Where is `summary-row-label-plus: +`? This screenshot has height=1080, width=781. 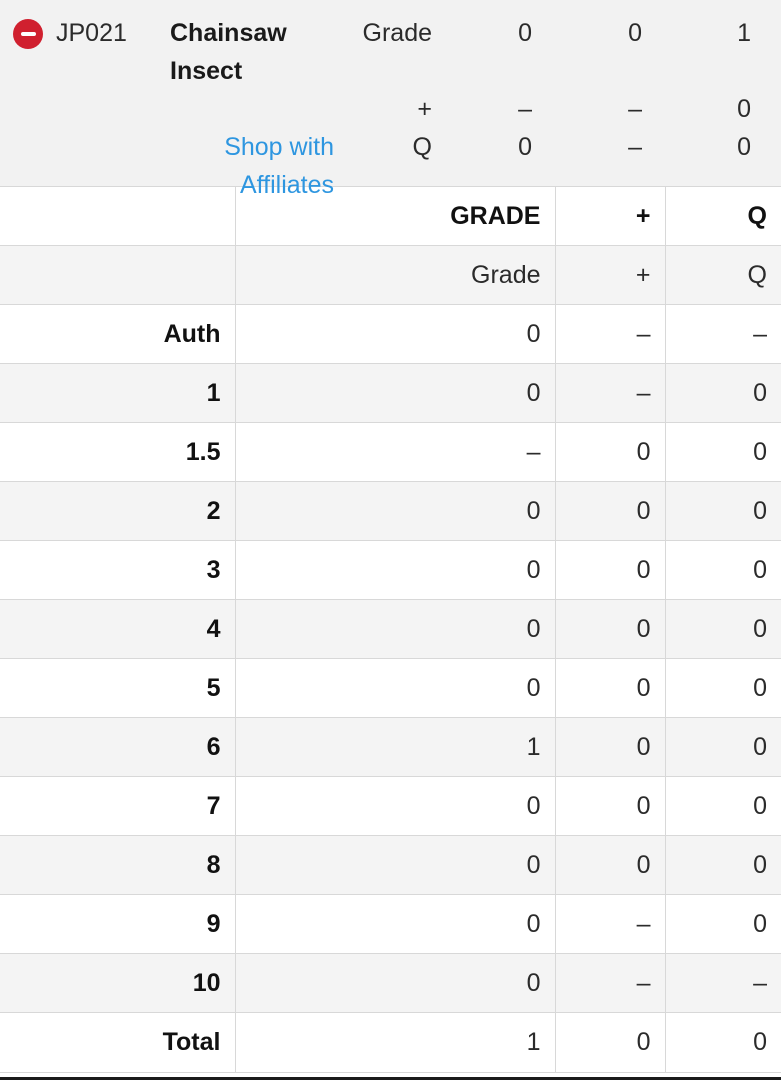 summary-row-label-plus: + is located at coordinates (424, 109).